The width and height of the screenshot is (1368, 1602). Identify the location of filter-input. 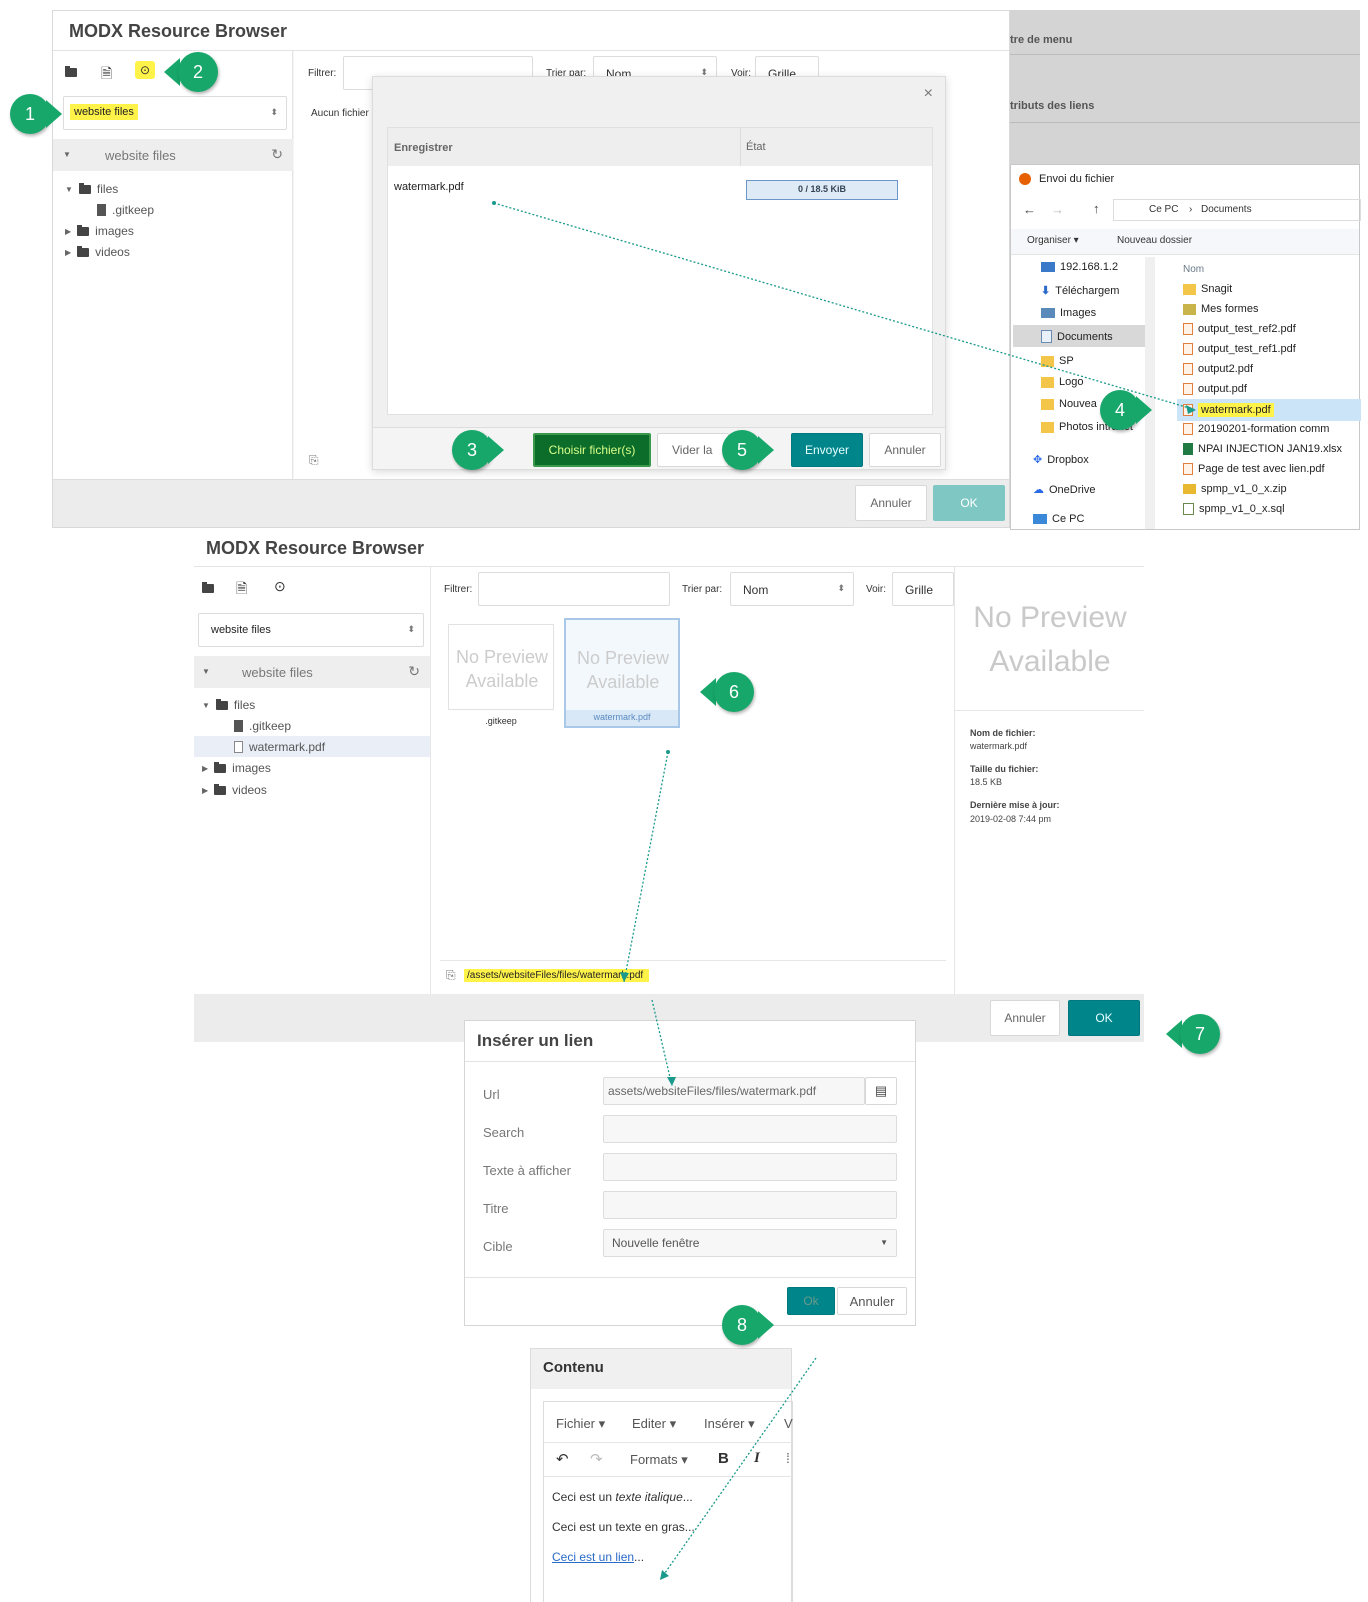
(574, 589).